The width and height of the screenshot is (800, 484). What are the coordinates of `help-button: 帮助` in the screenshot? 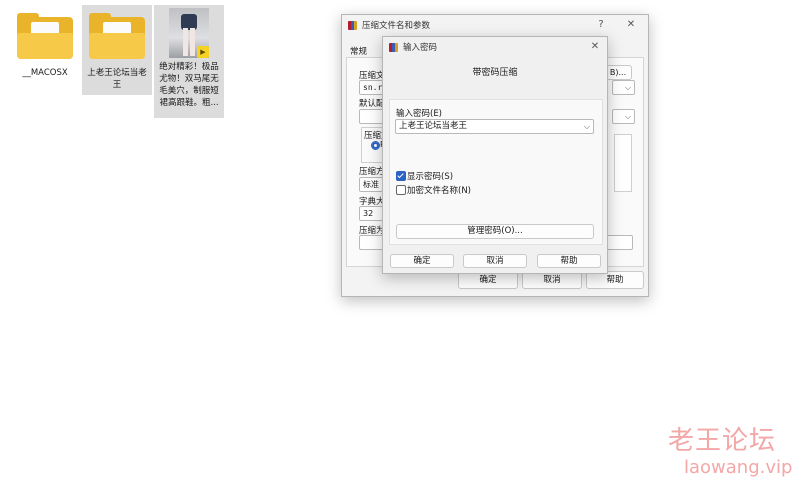 It's located at (569, 261).